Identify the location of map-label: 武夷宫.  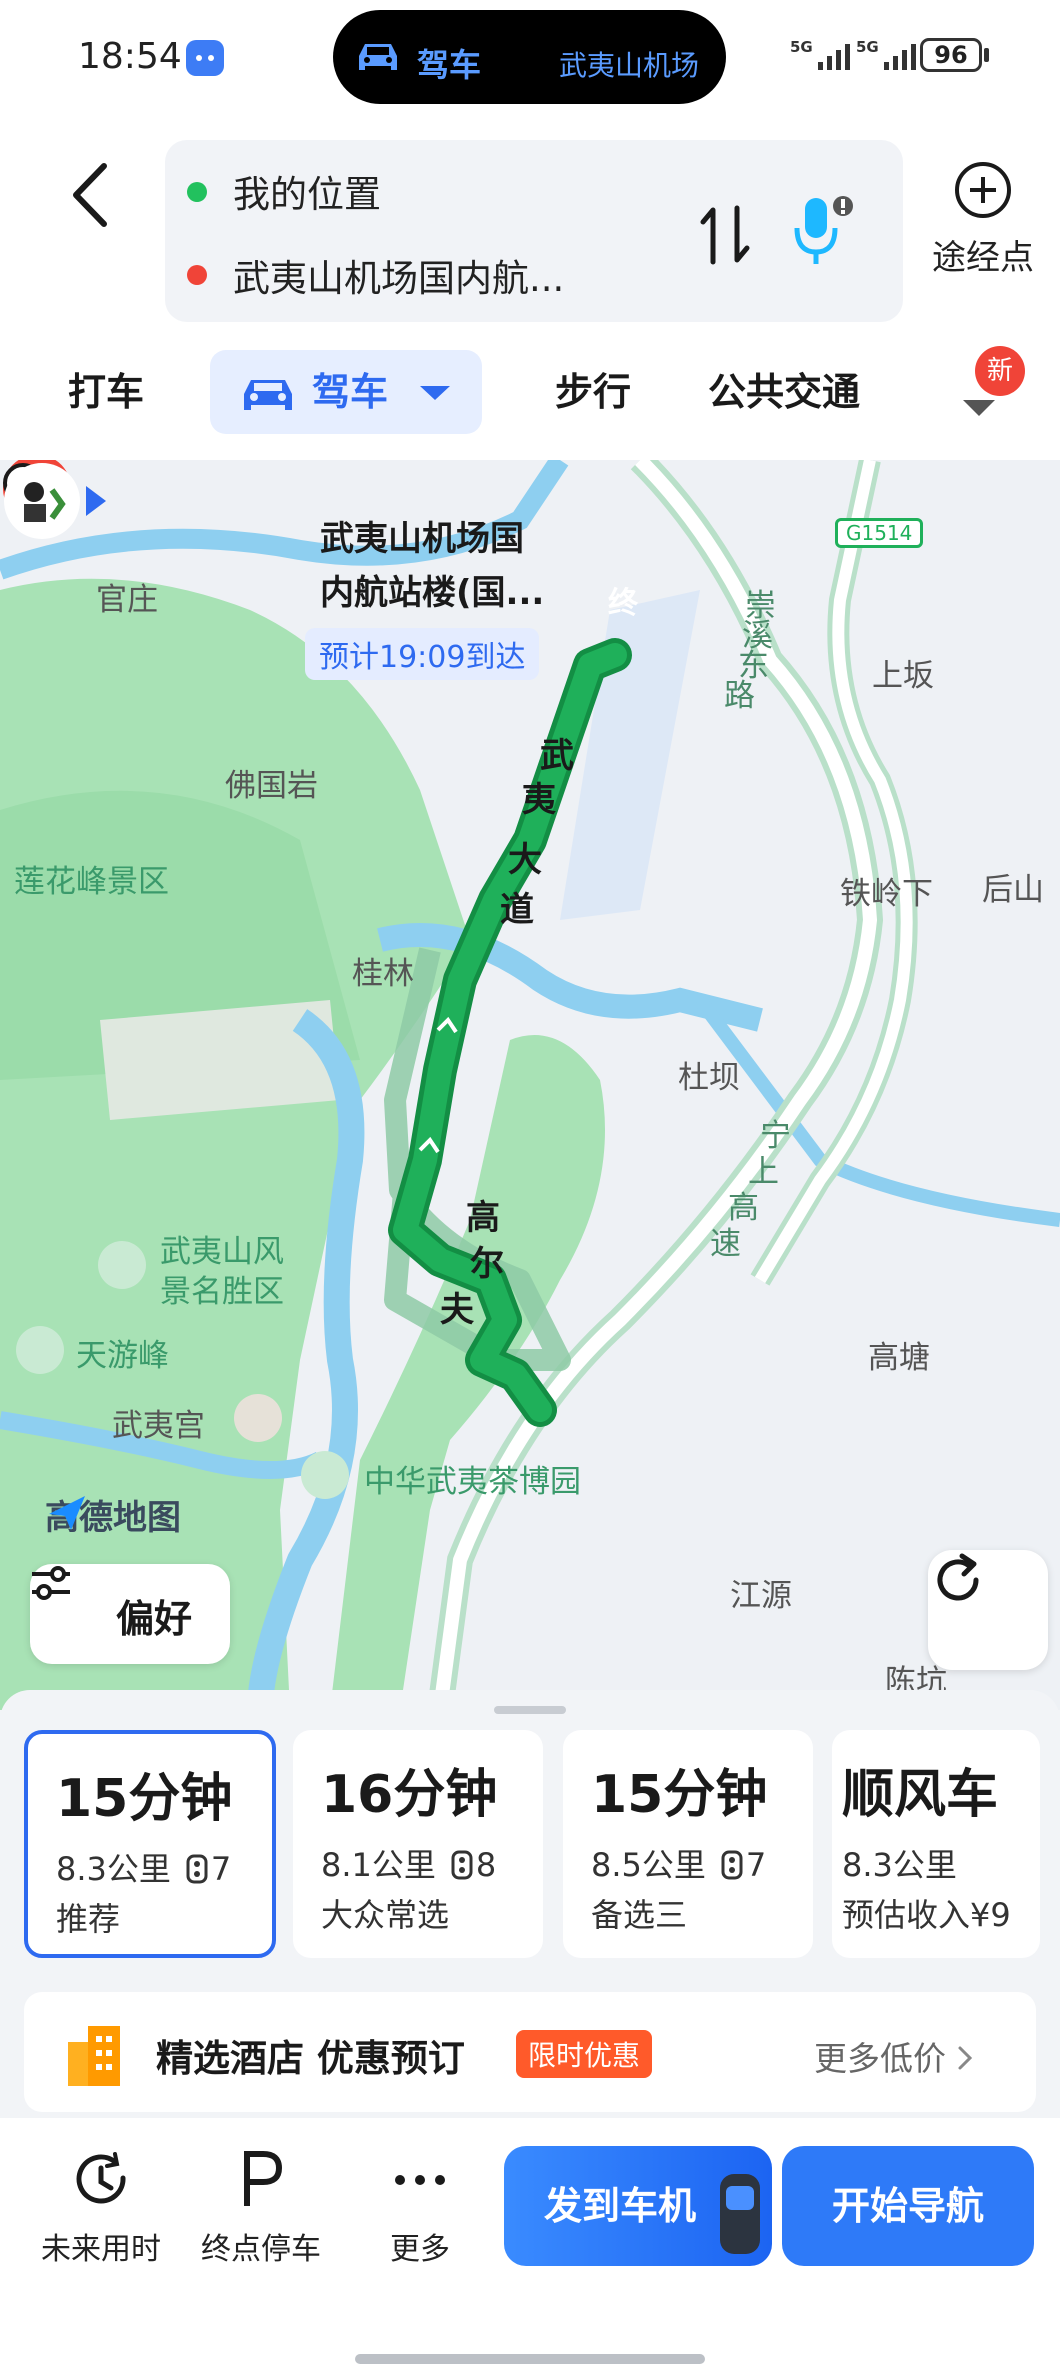
(158, 1426).